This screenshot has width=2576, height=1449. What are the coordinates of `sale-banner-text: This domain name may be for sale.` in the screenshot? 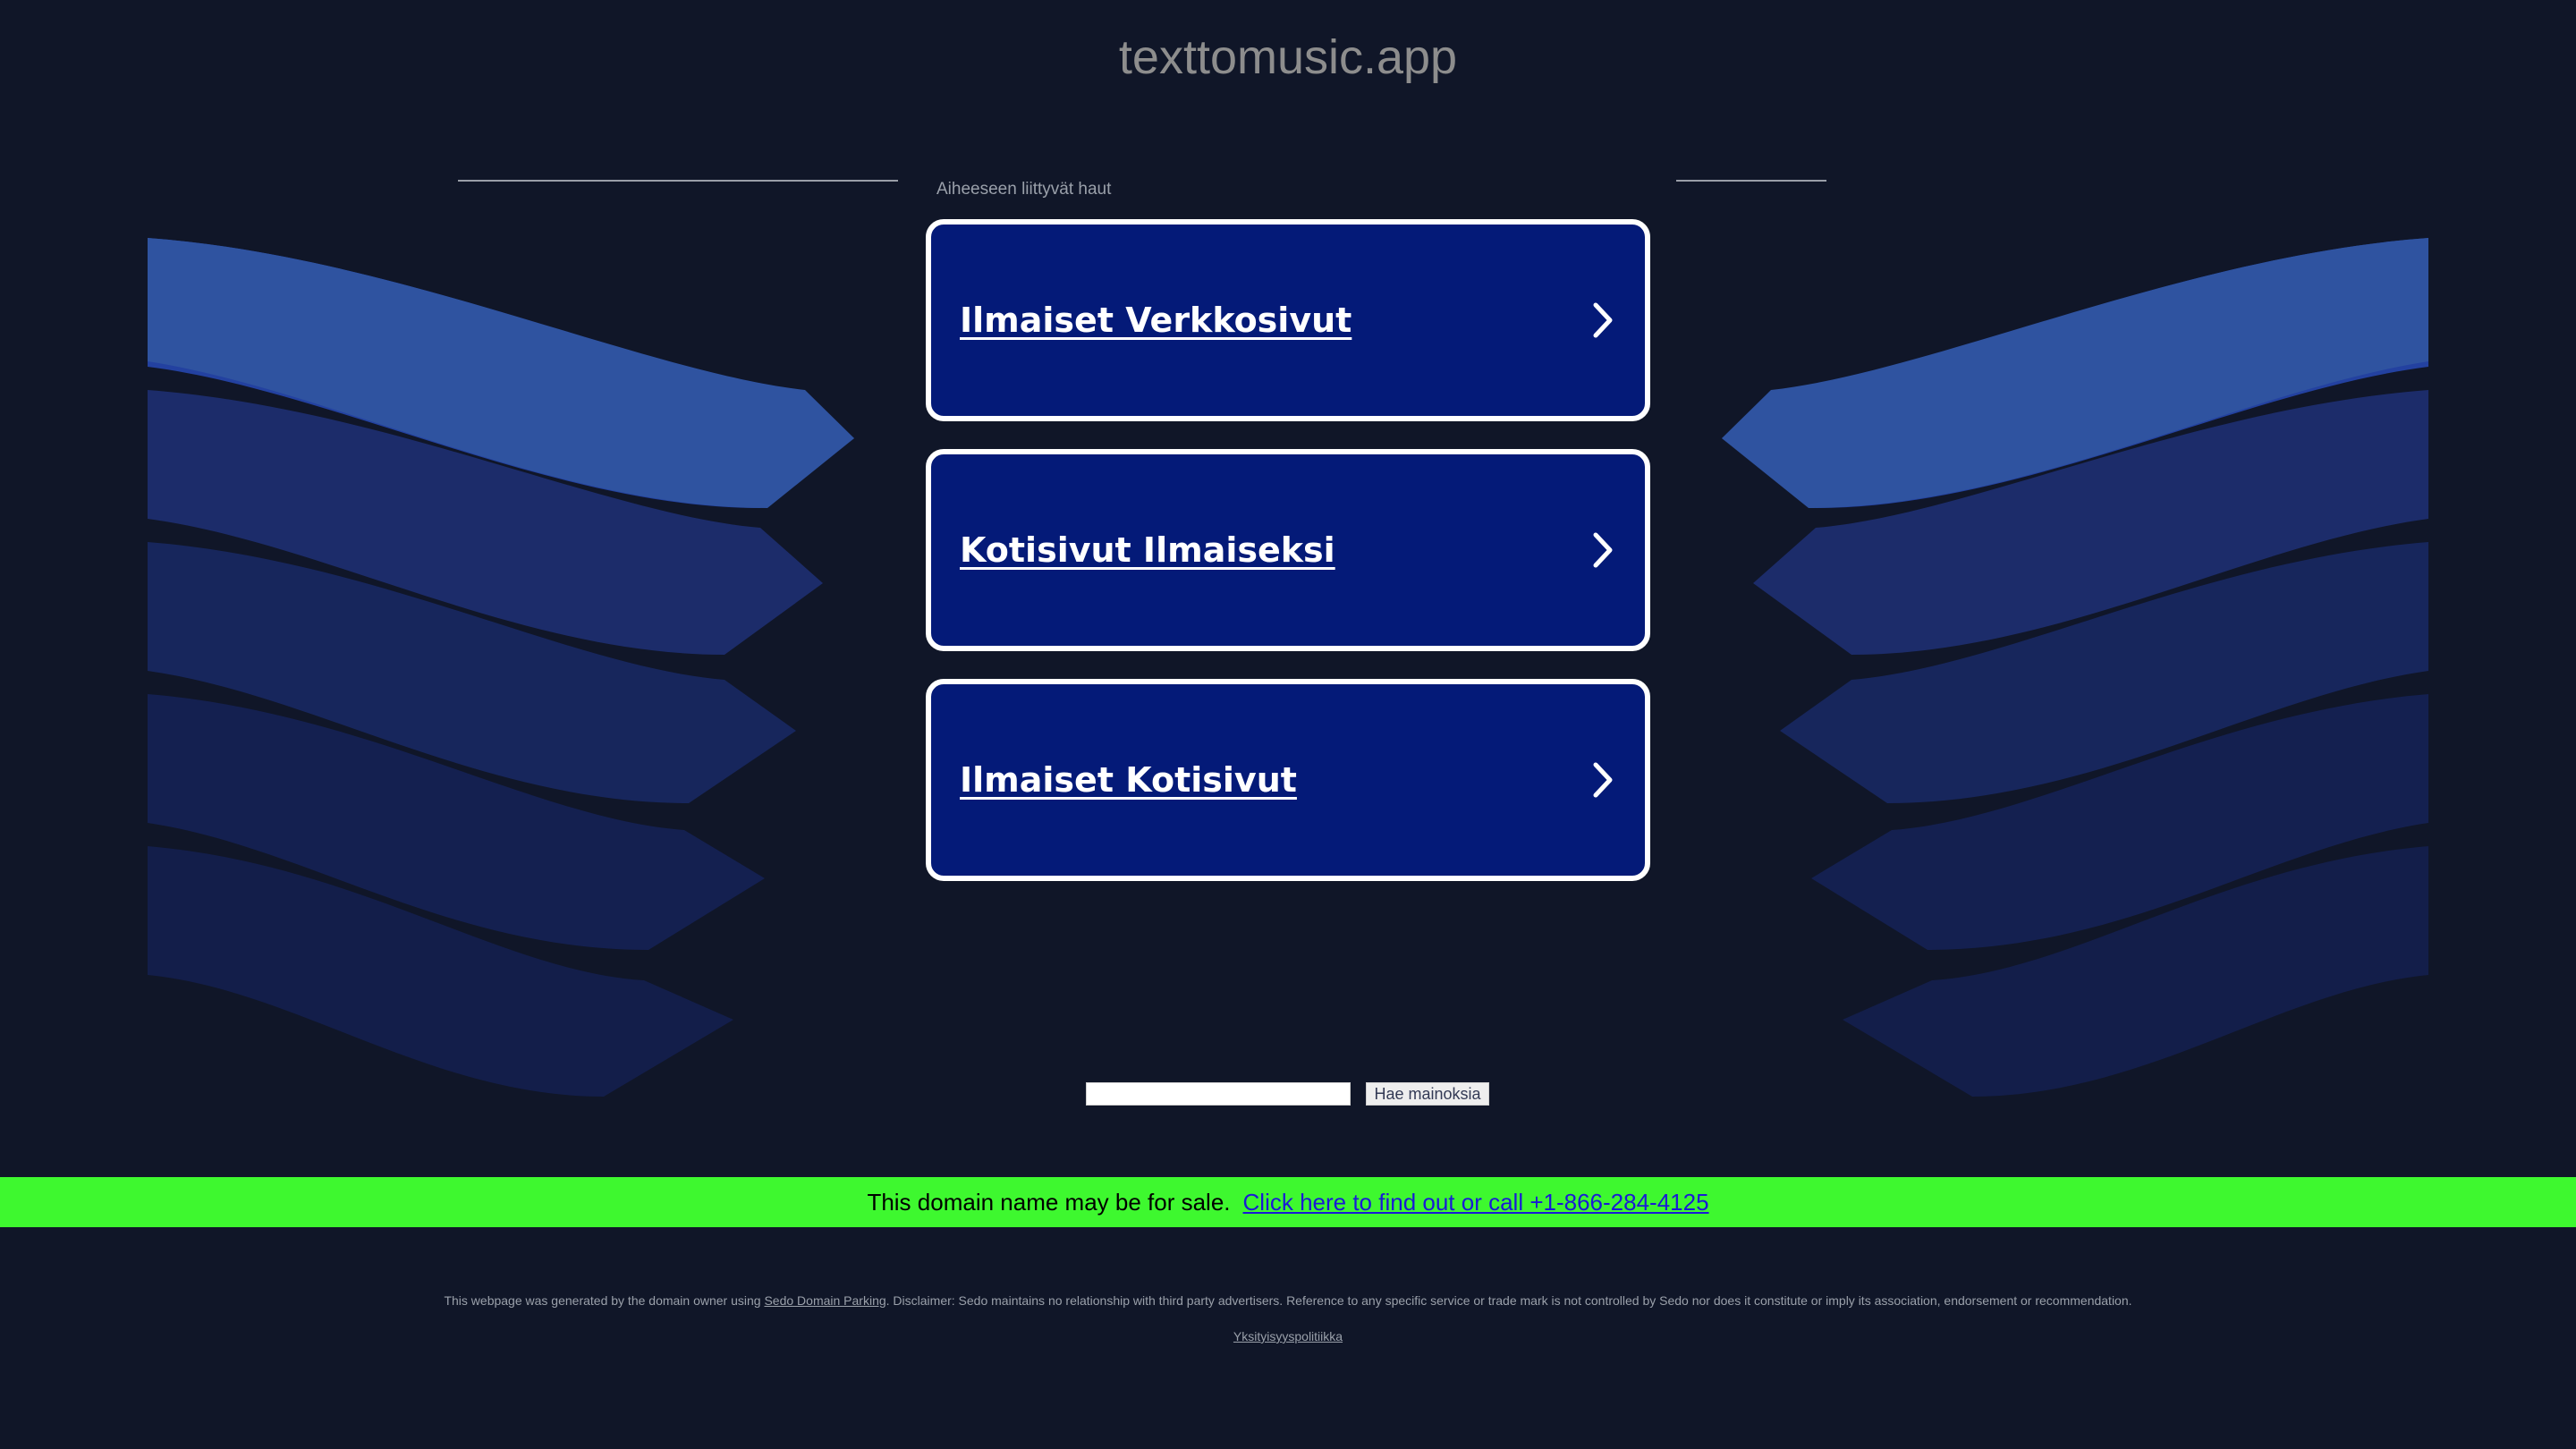 It's located at (1049, 1202).